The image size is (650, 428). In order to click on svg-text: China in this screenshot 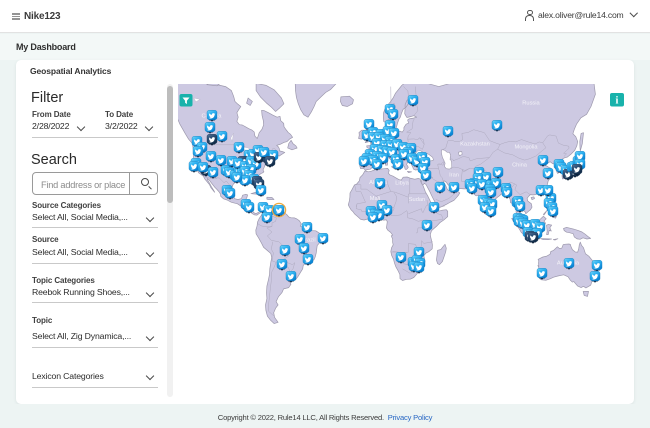, I will do `click(520, 166)`.